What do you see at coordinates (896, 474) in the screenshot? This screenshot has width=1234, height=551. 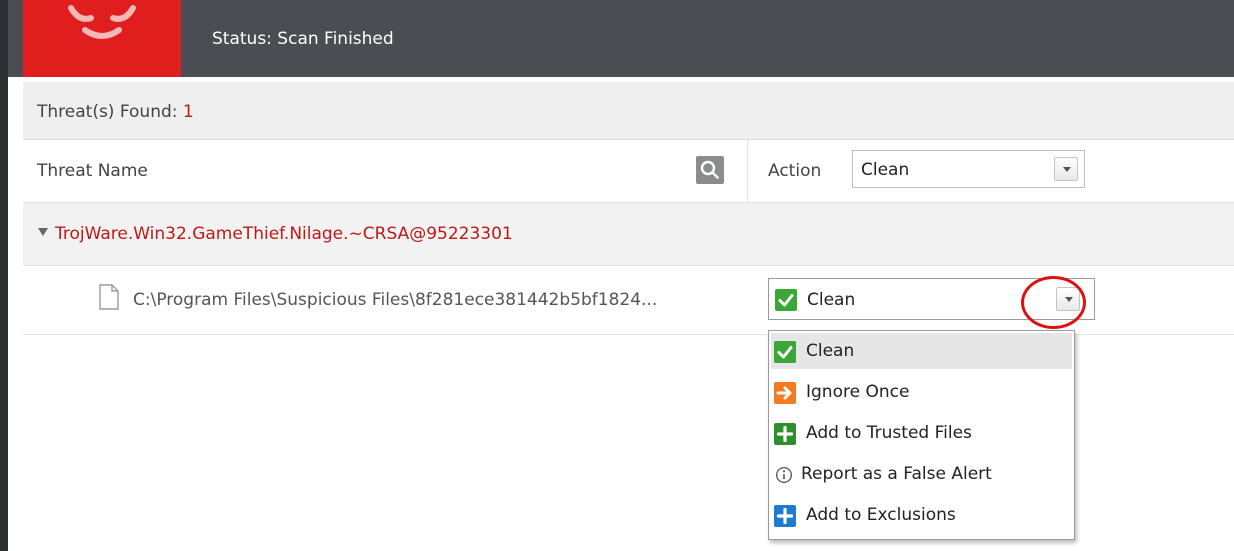 I see `menu-item-label: Report as a False Alert` at bounding box center [896, 474].